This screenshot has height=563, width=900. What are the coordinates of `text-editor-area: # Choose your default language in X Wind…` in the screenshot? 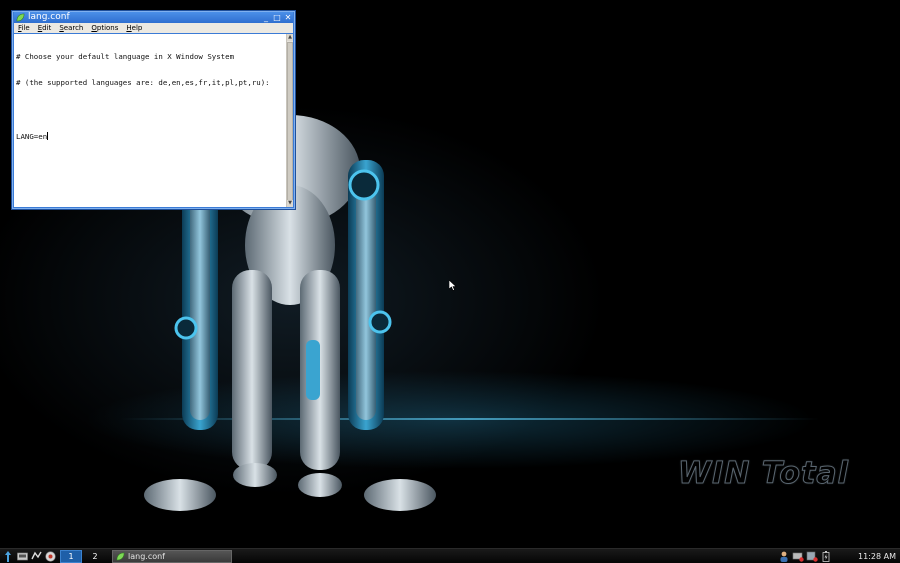 It's located at (151, 120).